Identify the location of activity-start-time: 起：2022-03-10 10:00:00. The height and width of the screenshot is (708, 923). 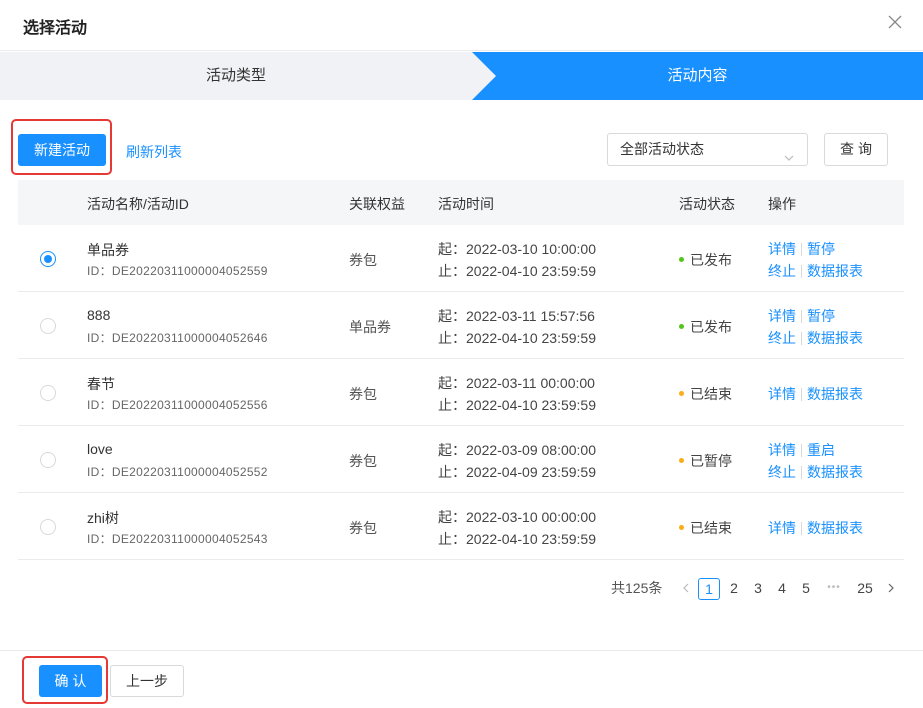
(517, 249).